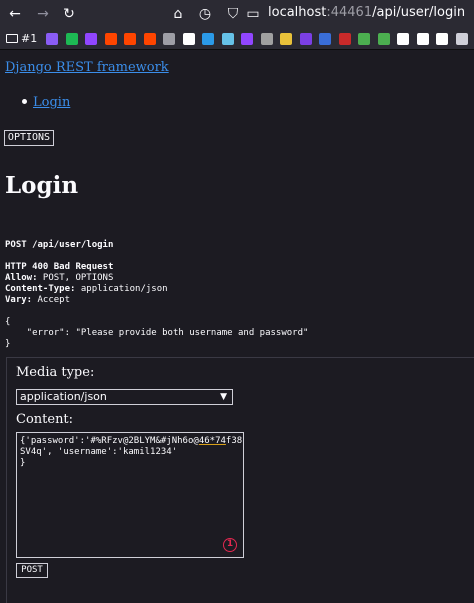  What do you see at coordinates (55, 372) in the screenshot?
I see `media-type-label: Media type:` at bounding box center [55, 372].